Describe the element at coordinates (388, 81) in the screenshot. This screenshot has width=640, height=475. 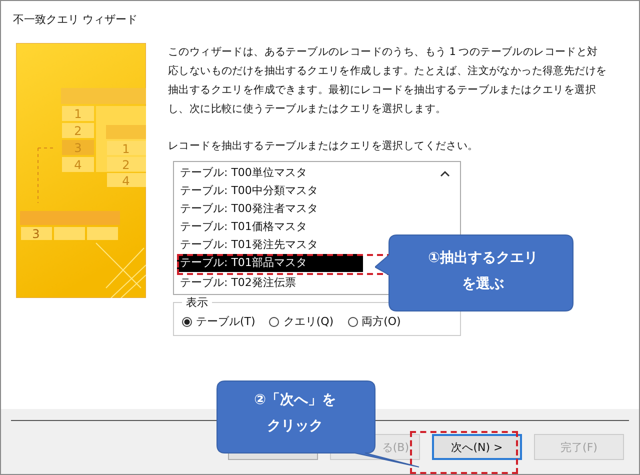
I see `description-text: このウィザードは、あるテーブルのレコードのうち、もう 1 つのテーブルのレコードと対応しないものだけを抽出するクエリを作成します。たとえば、注文がなかった得意先だけを抽出するクエリを作成できます。最初にレコードを抽出するテーブルまたはクエリを選択し、次に比較に使うテーブルまたはクエリを選択します。` at that location.